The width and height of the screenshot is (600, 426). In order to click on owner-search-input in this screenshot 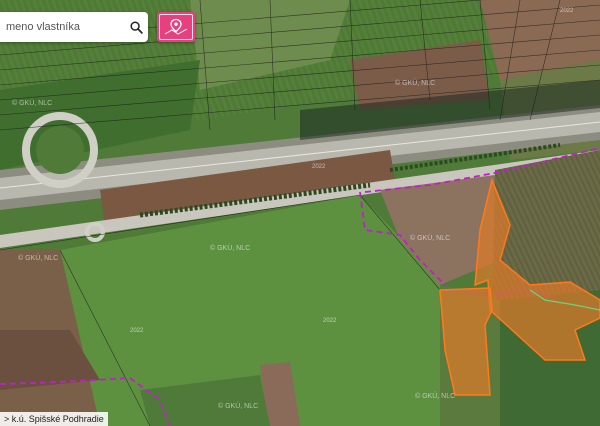, I will do `click(62, 27)`.